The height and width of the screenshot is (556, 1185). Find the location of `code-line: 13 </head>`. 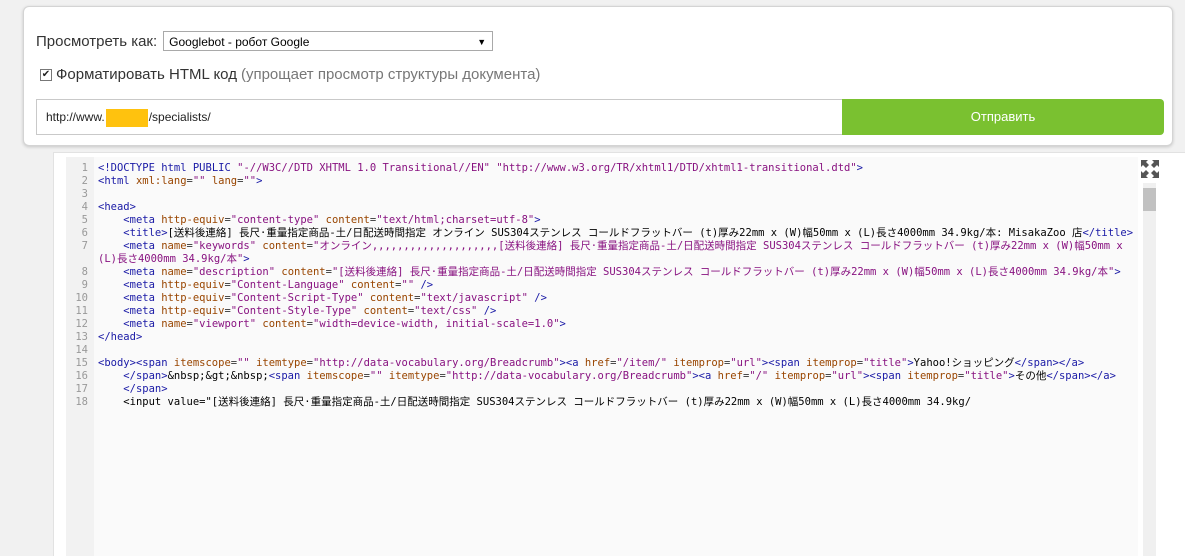

code-line: 13 </head> is located at coordinates (606, 337).